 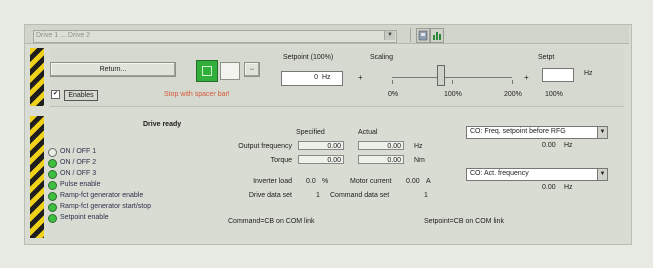 I want to click on drive-select-text: Drive 1 ... Drive 2, so click(x=63, y=35).